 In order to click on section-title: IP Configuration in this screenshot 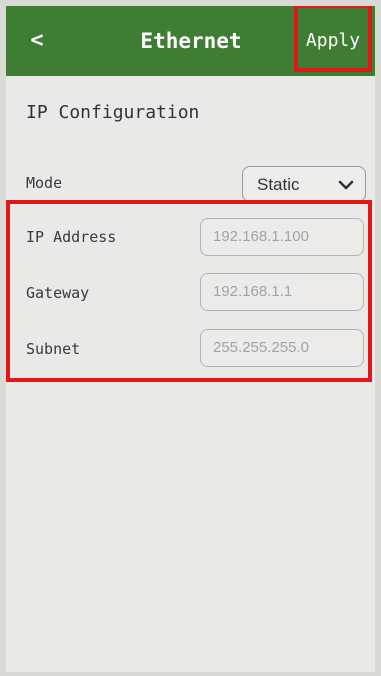, I will do `click(113, 112)`.